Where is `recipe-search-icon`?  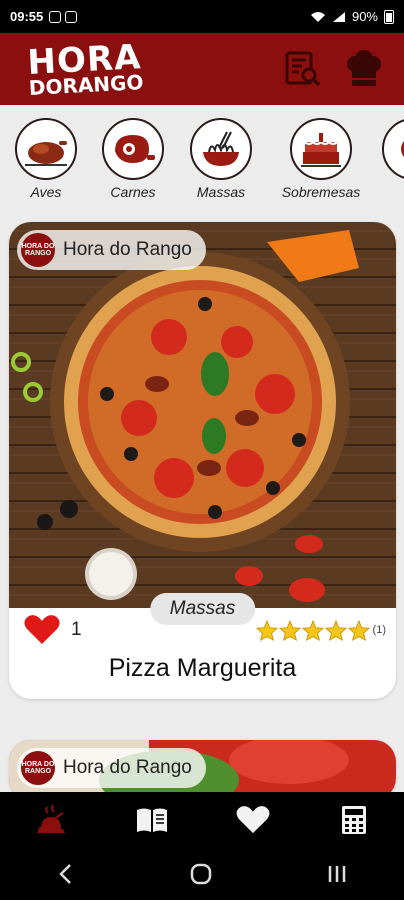 recipe-search-icon is located at coordinates (303, 69).